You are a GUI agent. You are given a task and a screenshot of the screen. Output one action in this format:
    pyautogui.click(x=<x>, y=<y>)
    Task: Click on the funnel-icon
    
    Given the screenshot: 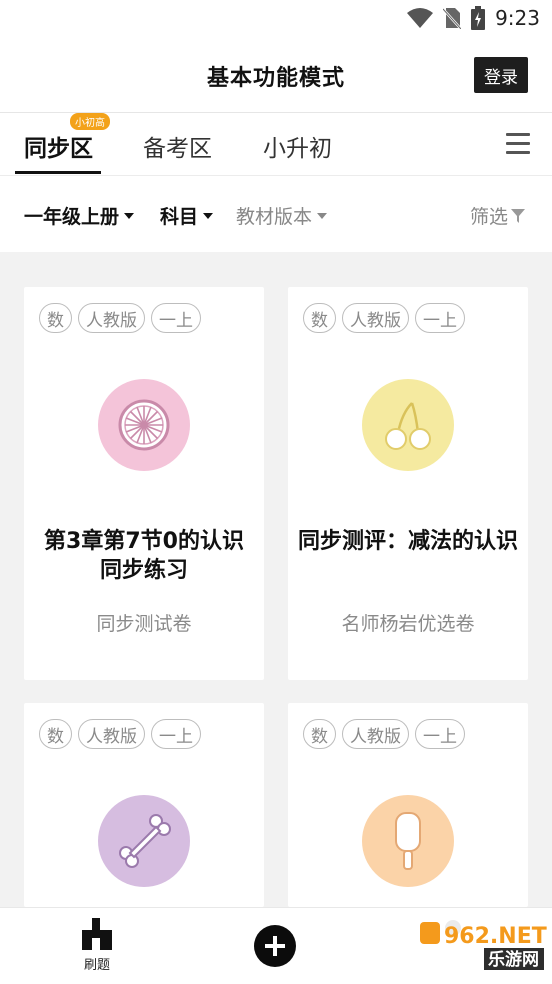 What is the action you would take?
    pyautogui.click(x=518, y=215)
    